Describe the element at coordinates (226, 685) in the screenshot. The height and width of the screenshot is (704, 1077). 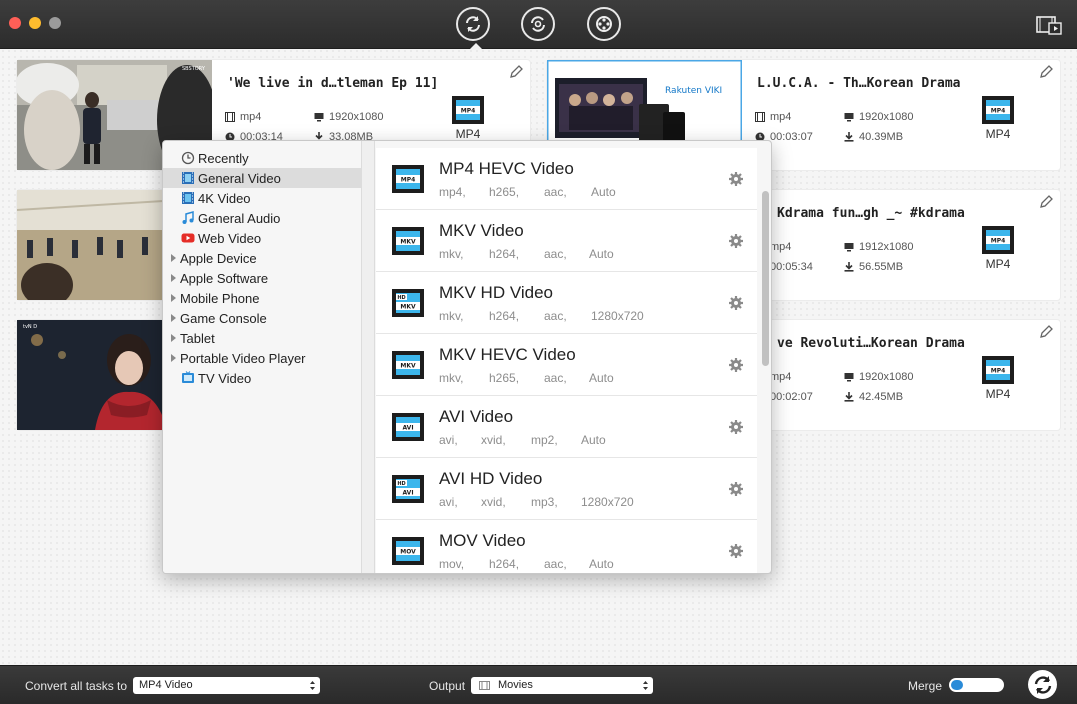
I see `convert-all-select: MP4 Video` at that location.